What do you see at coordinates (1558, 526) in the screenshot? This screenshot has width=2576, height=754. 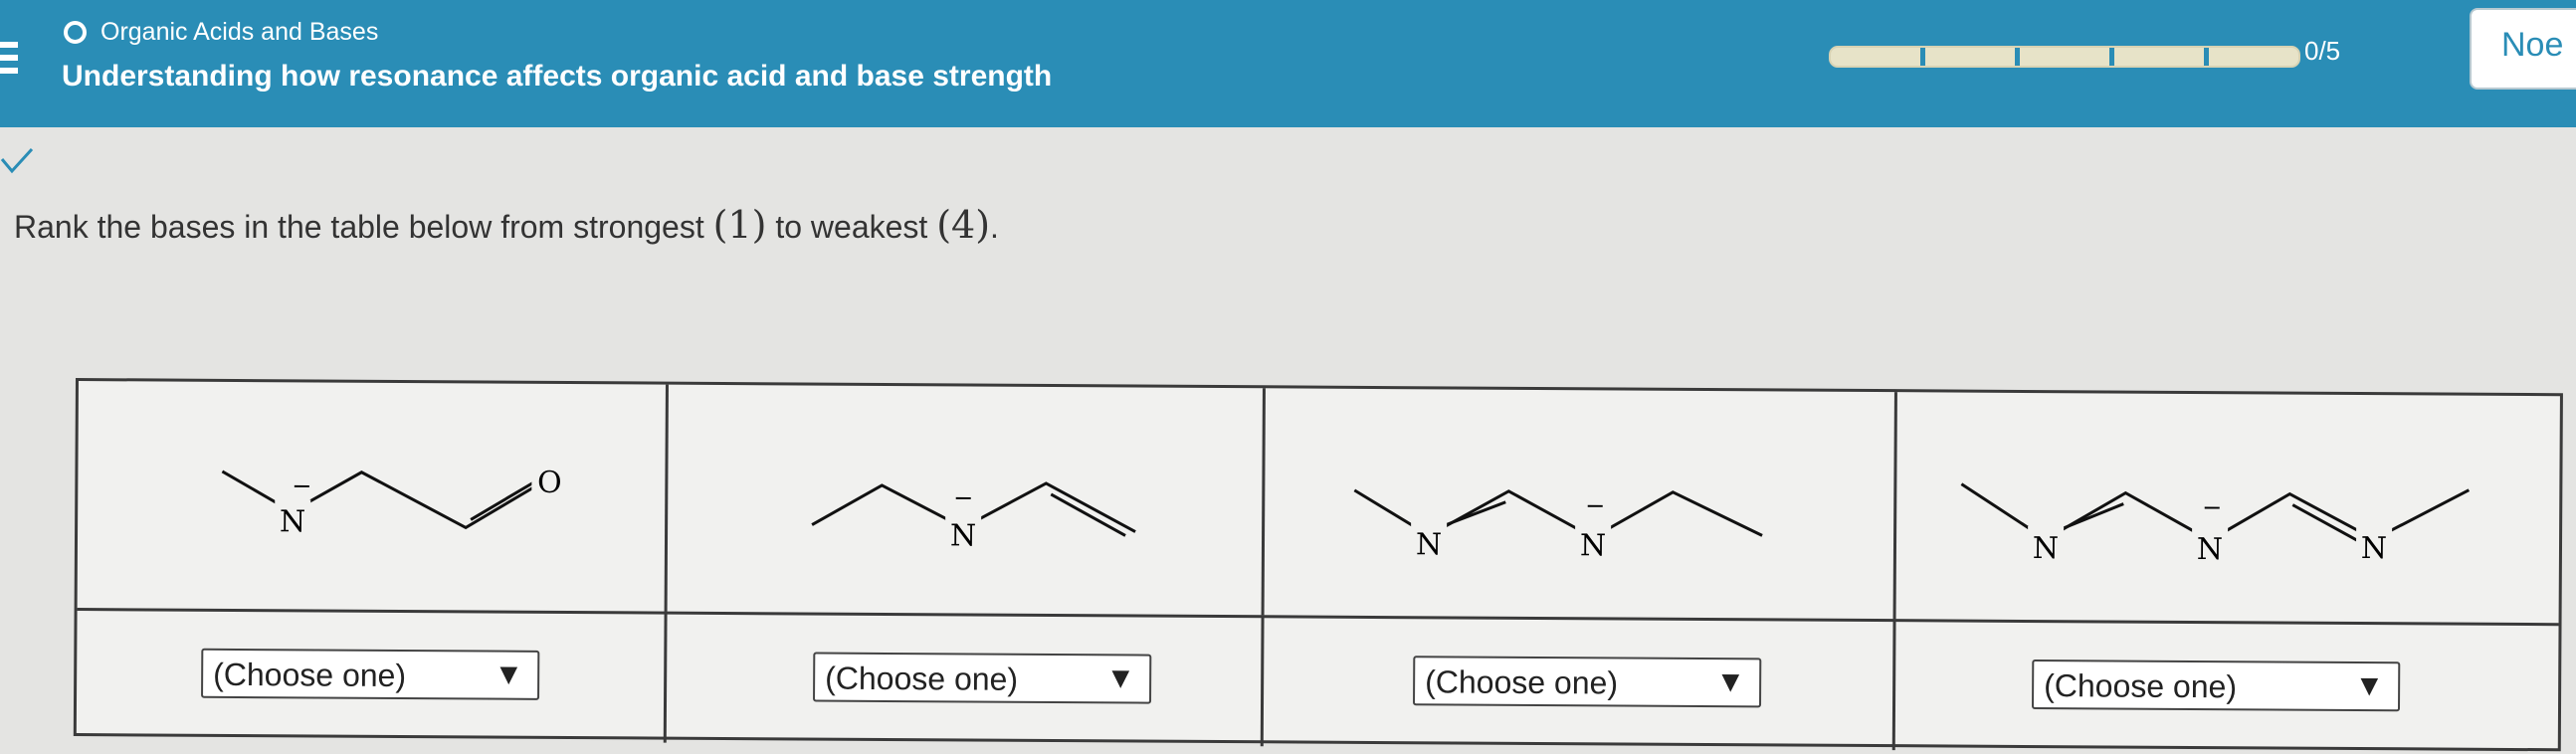 I see `structure-3-drawing: N N −` at bounding box center [1558, 526].